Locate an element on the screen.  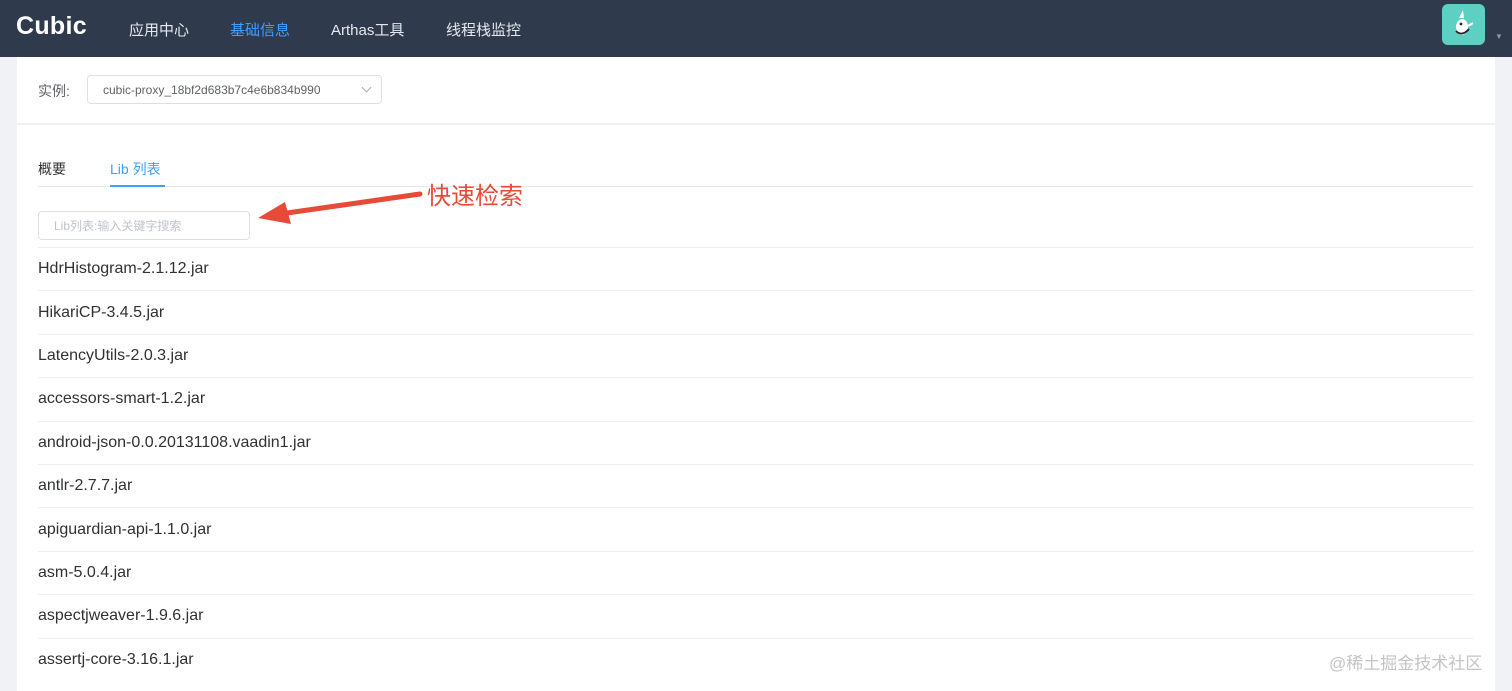
lib-name: apiguardian-api-1.1.0.jar is located at coordinates (125, 529).